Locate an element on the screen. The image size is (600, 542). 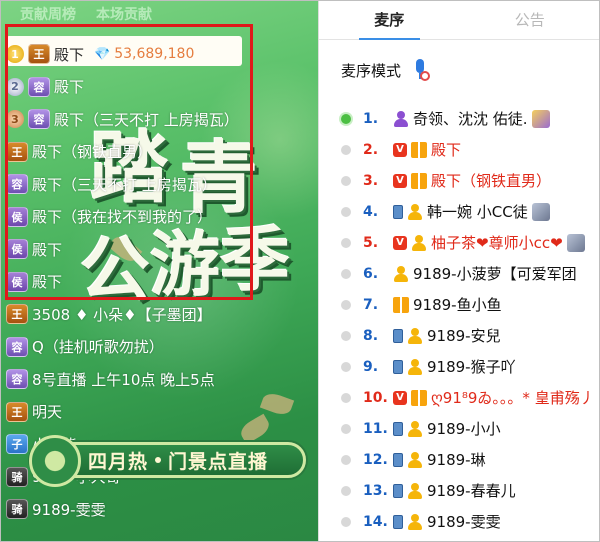
queue-username: 9189-安兒 is located at coordinates (464, 336).